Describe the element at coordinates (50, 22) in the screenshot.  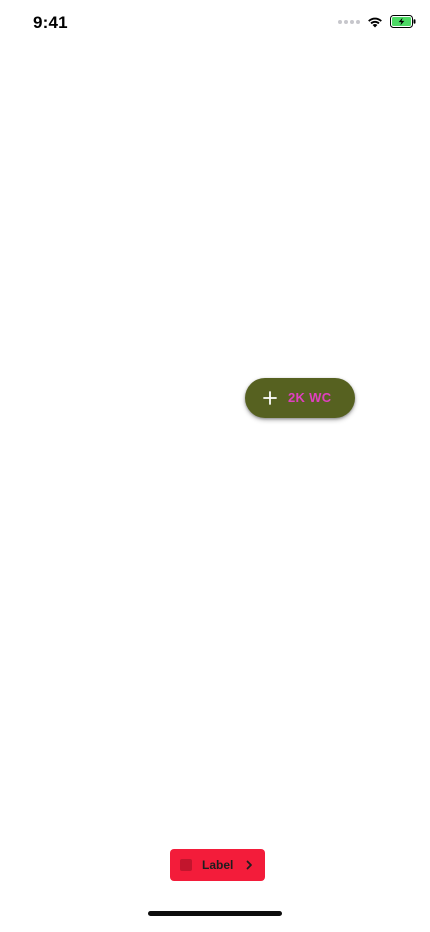
I see `status-time: 9:41` at that location.